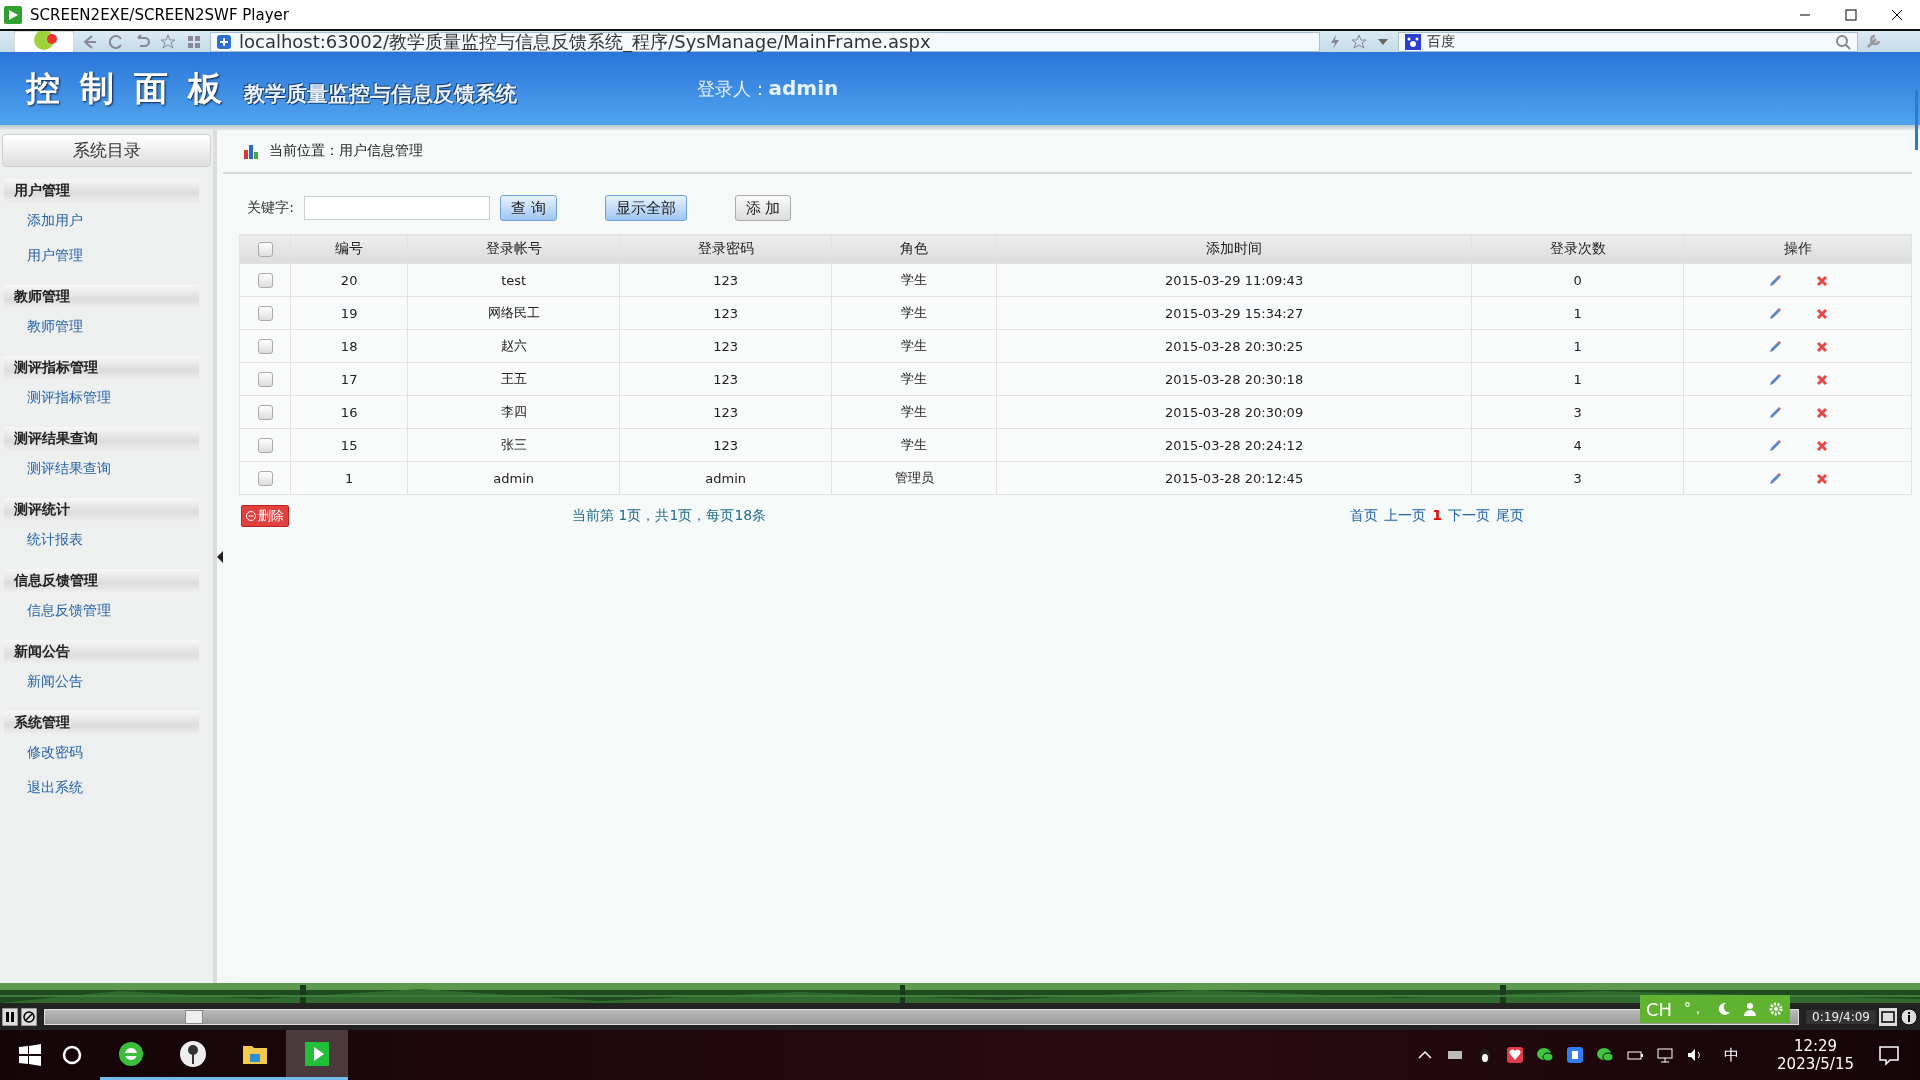 This screenshot has height=1080, width=1920. Describe the element at coordinates (1234, 445) in the screenshot. I see `table-cell: 2015-03-28 20:24:12` at that location.